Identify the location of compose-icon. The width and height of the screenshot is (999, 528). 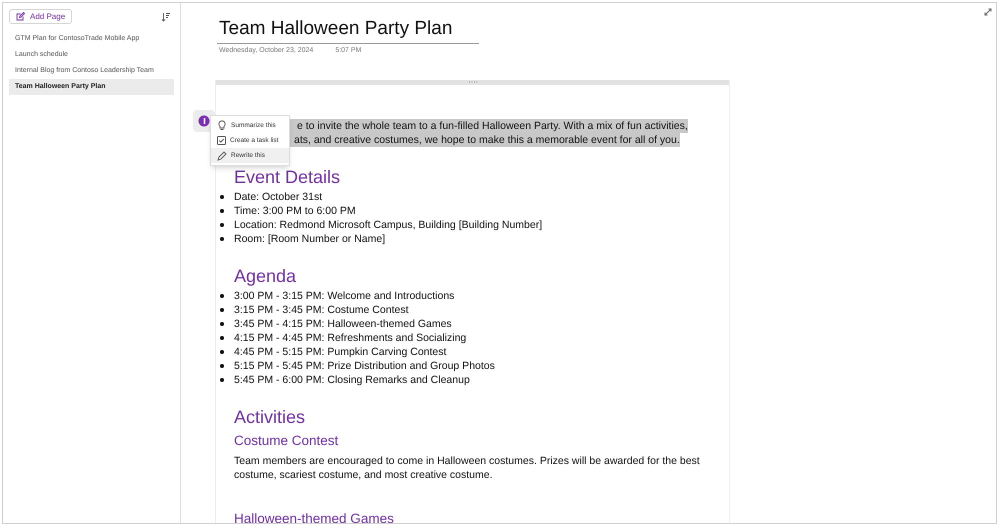
(20, 16).